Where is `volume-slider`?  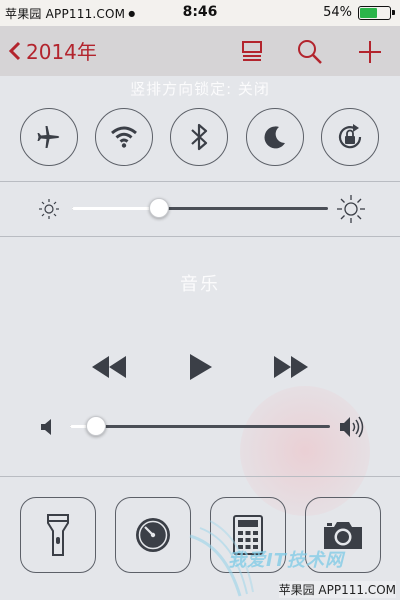
volume-slider is located at coordinates (200, 426).